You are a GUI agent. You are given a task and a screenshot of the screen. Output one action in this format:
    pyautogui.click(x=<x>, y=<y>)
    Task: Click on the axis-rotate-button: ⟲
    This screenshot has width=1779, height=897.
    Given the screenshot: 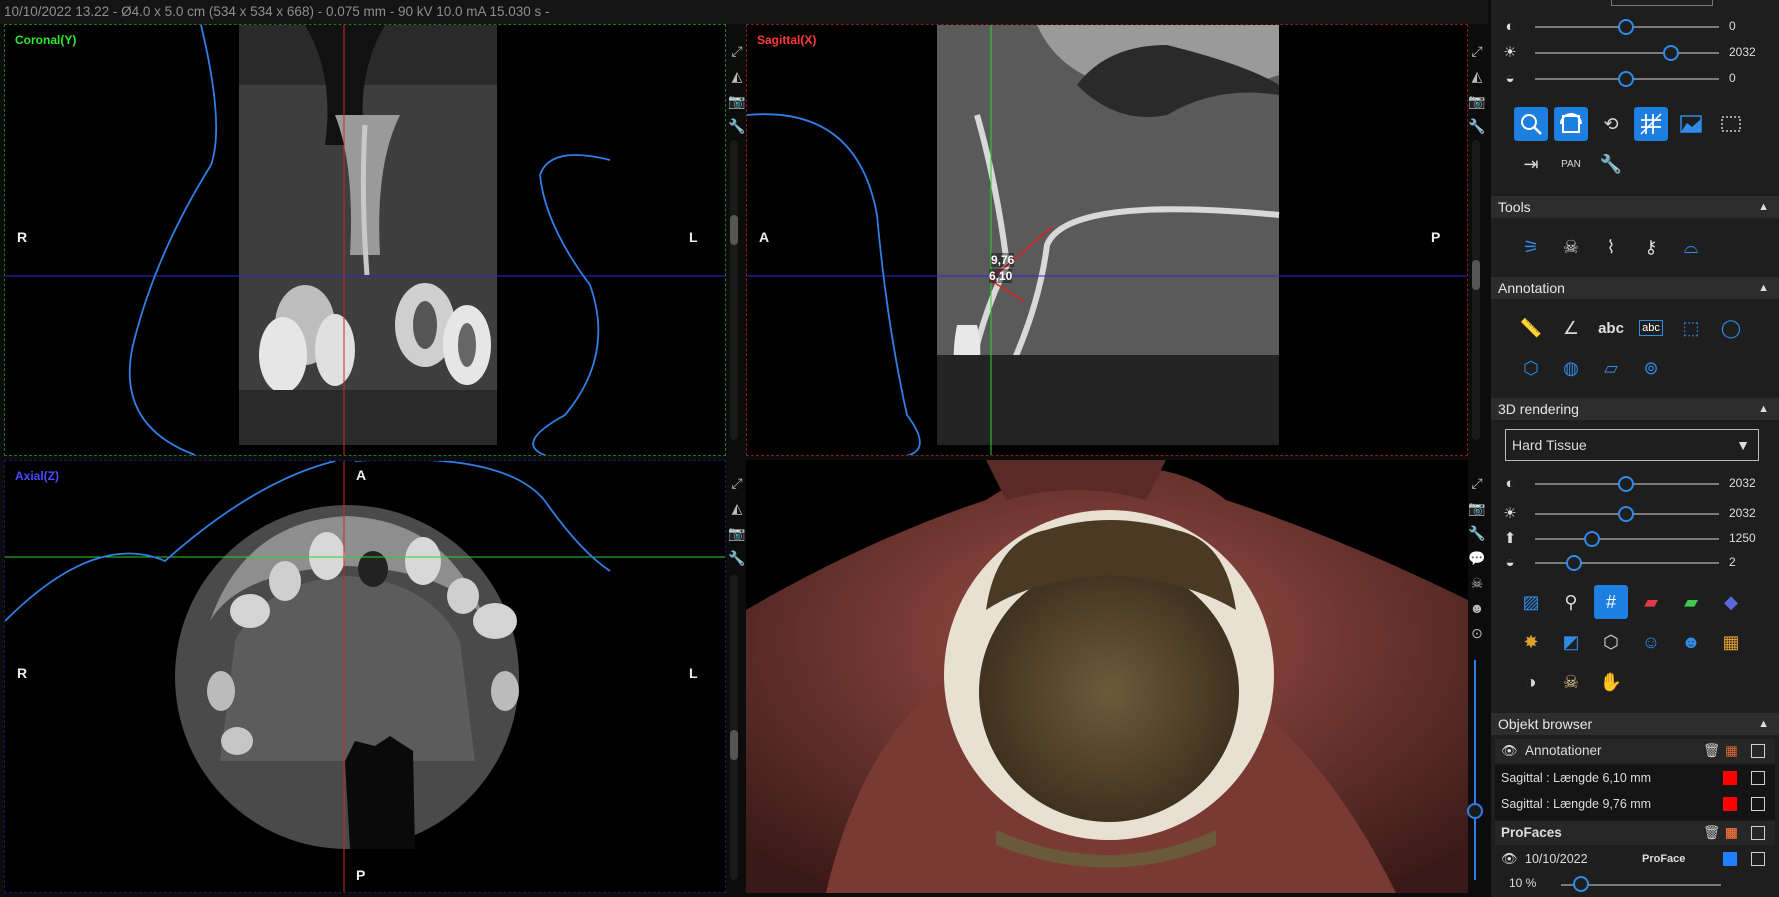 What is the action you would take?
    pyautogui.click(x=1611, y=124)
    